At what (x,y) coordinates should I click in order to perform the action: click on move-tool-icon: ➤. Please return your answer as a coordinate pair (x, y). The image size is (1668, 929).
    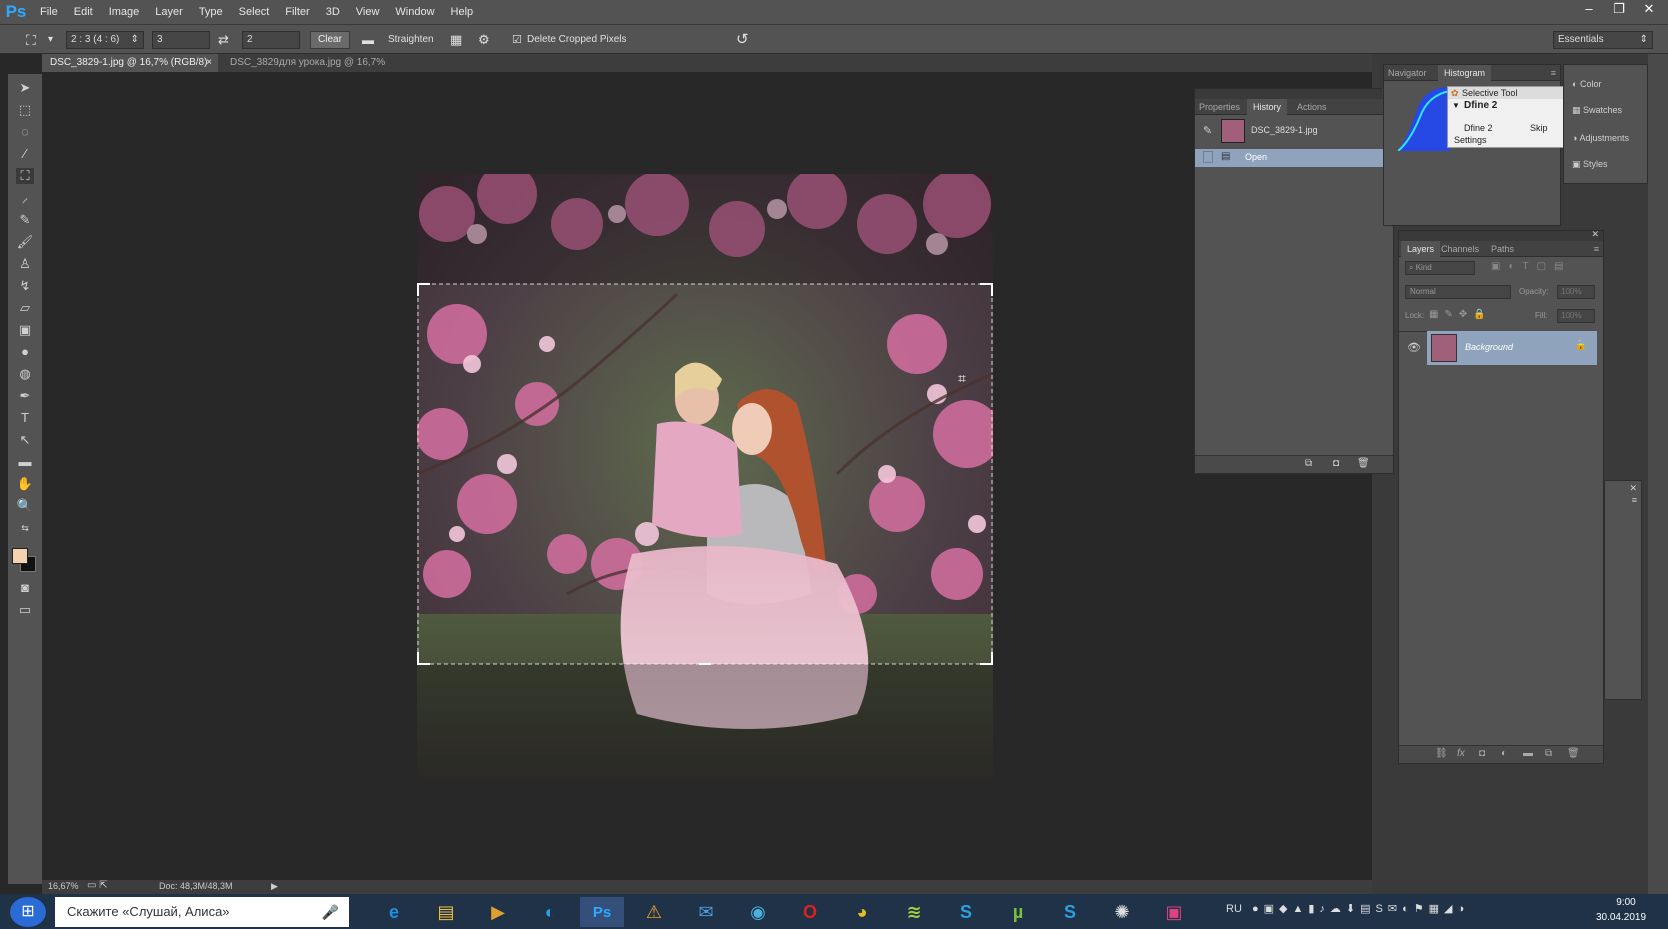
    Looking at the image, I should click on (25, 88).